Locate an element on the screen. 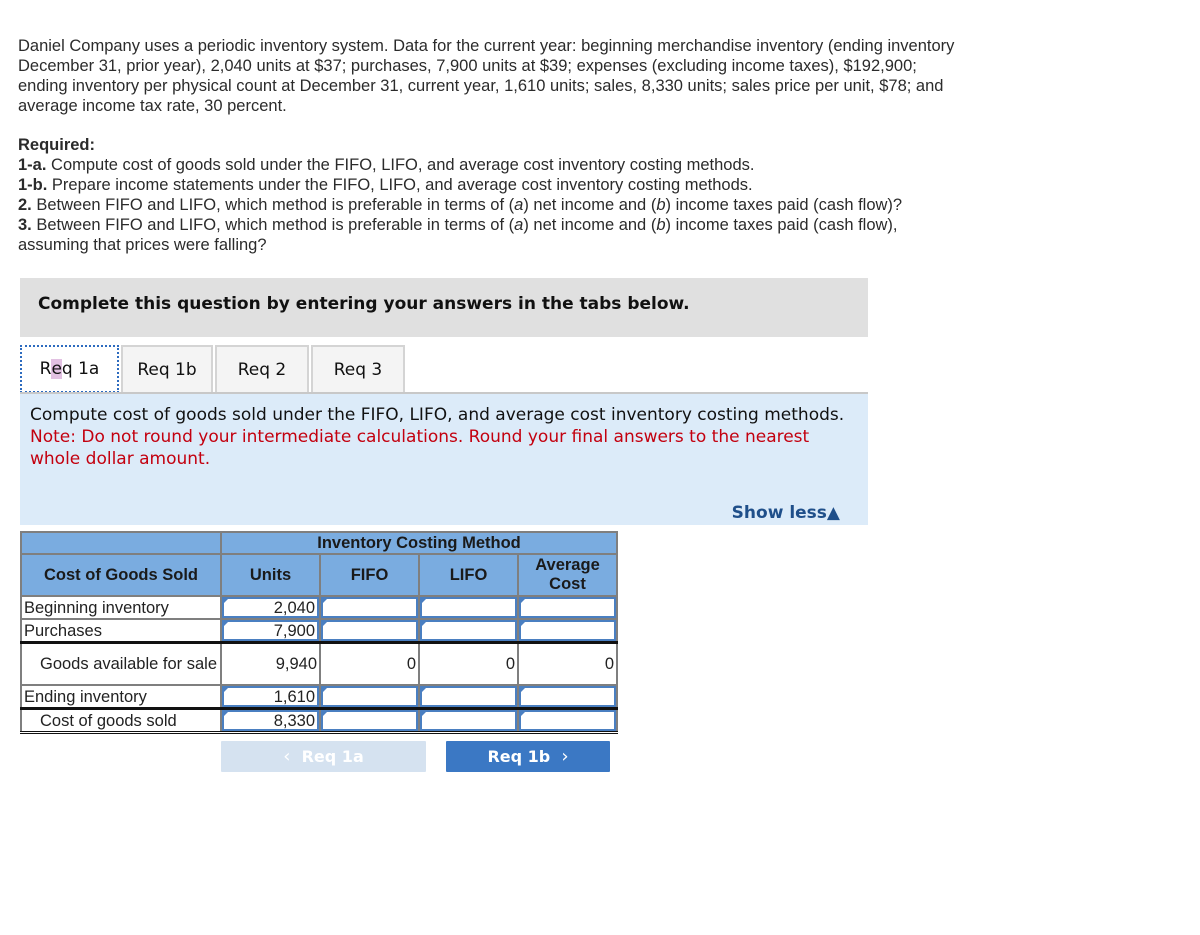 This screenshot has width=1200, height=935. next-req-button: Req 1b › is located at coordinates (528, 756).